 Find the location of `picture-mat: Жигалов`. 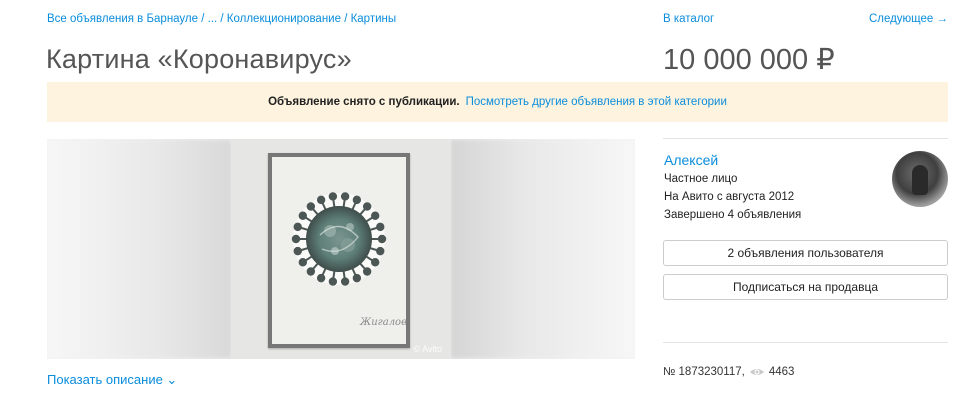

picture-mat: Жигалов is located at coordinates (339, 250).